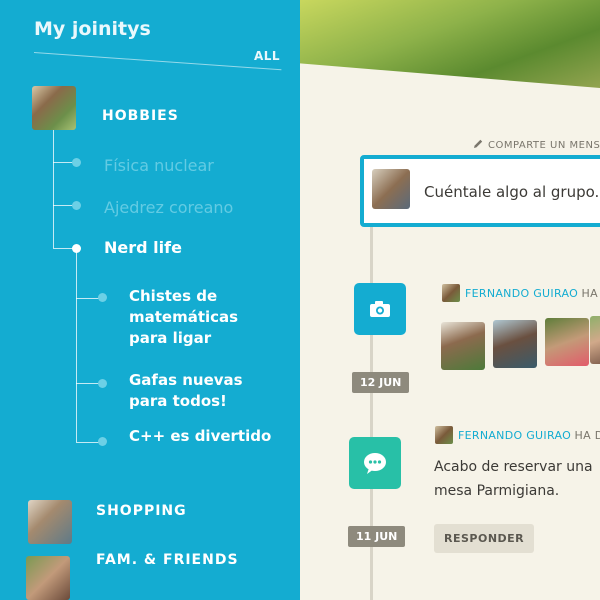  Describe the element at coordinates (267, 56) in the screenshot. I see `all-link: ALL` at that location.